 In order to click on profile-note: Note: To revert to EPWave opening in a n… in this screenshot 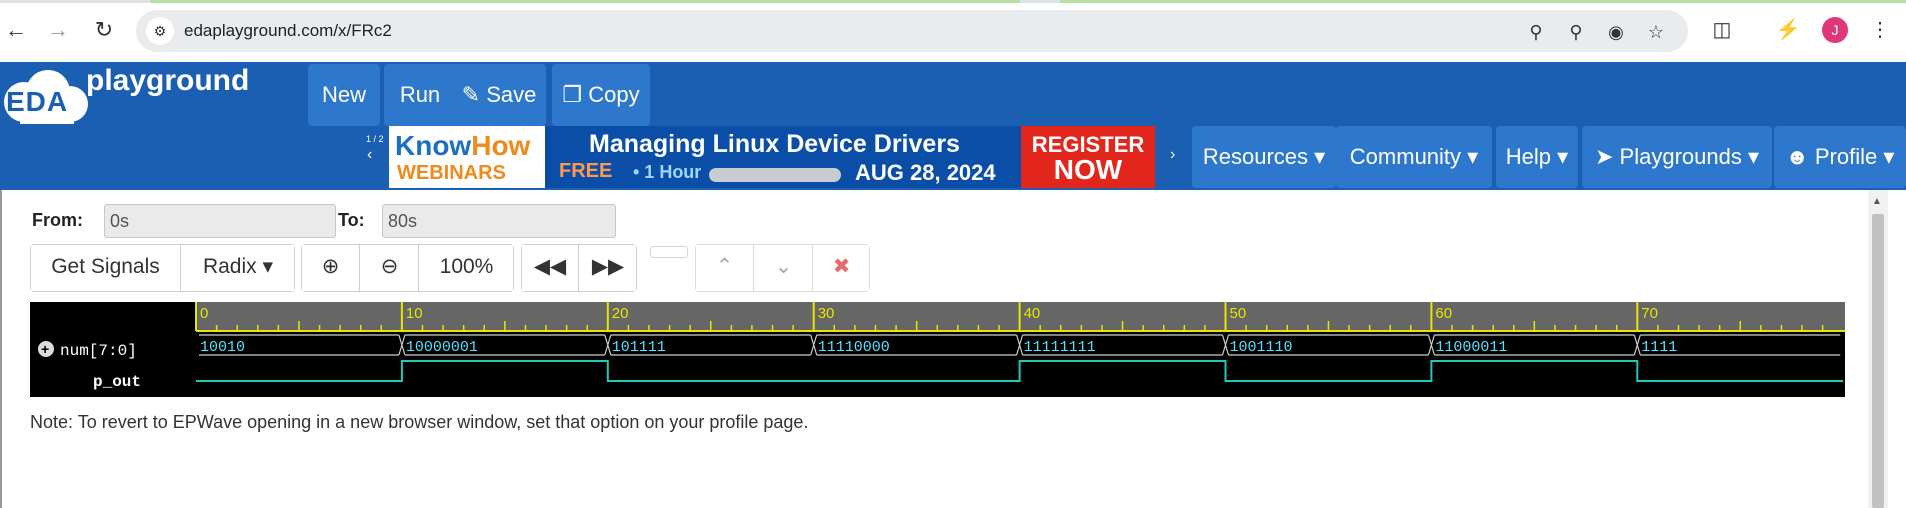, I will do `click(419, 422)`.